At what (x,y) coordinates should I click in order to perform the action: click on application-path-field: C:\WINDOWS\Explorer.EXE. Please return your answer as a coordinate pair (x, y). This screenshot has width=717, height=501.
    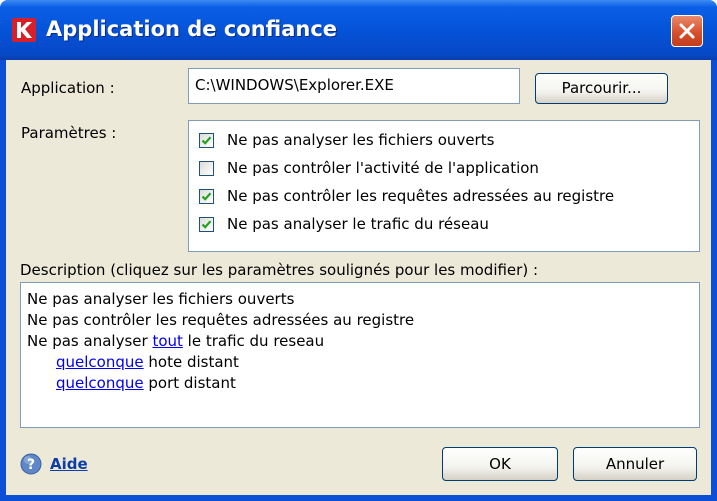
    Looking at the image, I should click on (354, 86).